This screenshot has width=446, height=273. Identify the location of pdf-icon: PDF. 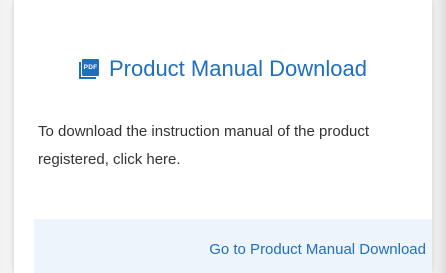
(88, 69).